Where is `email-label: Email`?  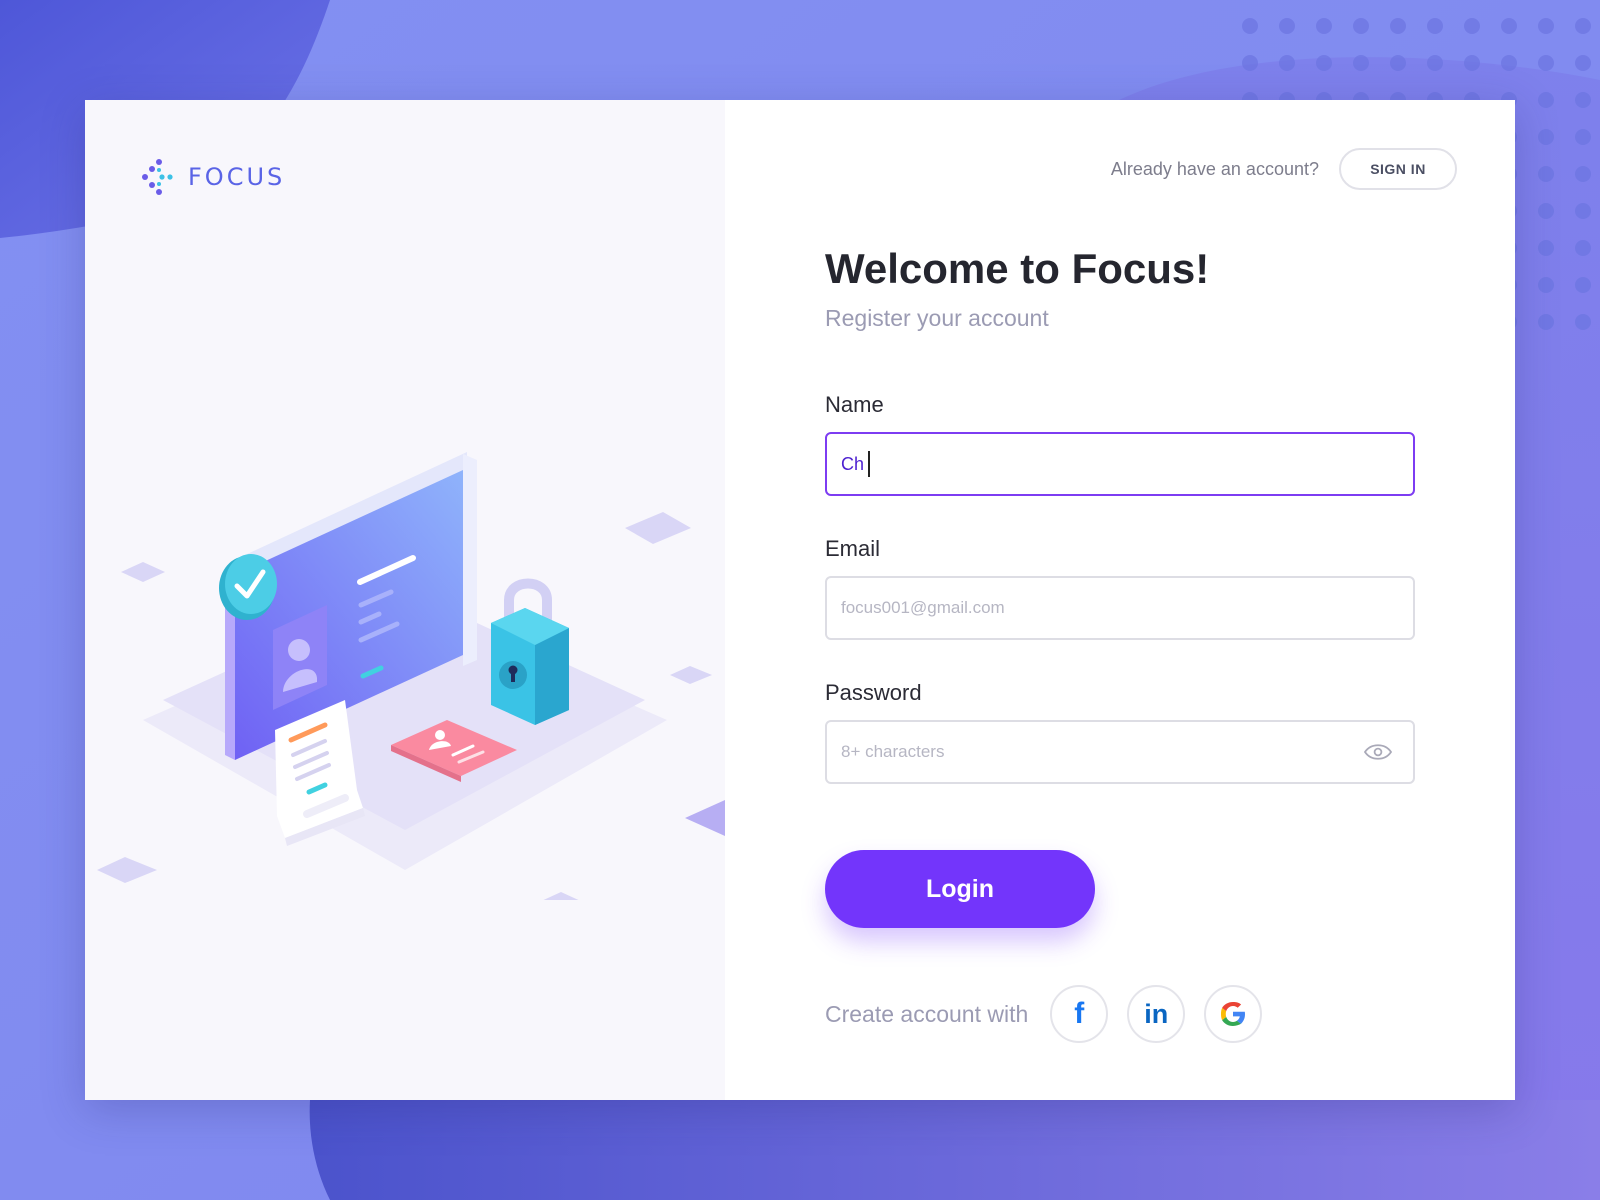 email-label: Email is located at coordinates (853, 548).